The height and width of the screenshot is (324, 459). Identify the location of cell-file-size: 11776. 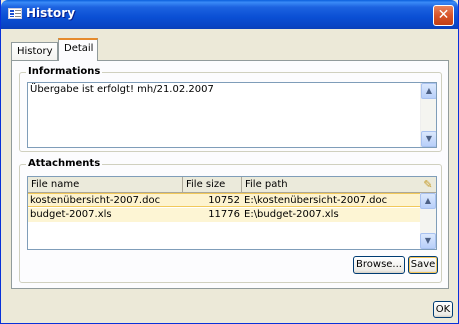
(224, 214).